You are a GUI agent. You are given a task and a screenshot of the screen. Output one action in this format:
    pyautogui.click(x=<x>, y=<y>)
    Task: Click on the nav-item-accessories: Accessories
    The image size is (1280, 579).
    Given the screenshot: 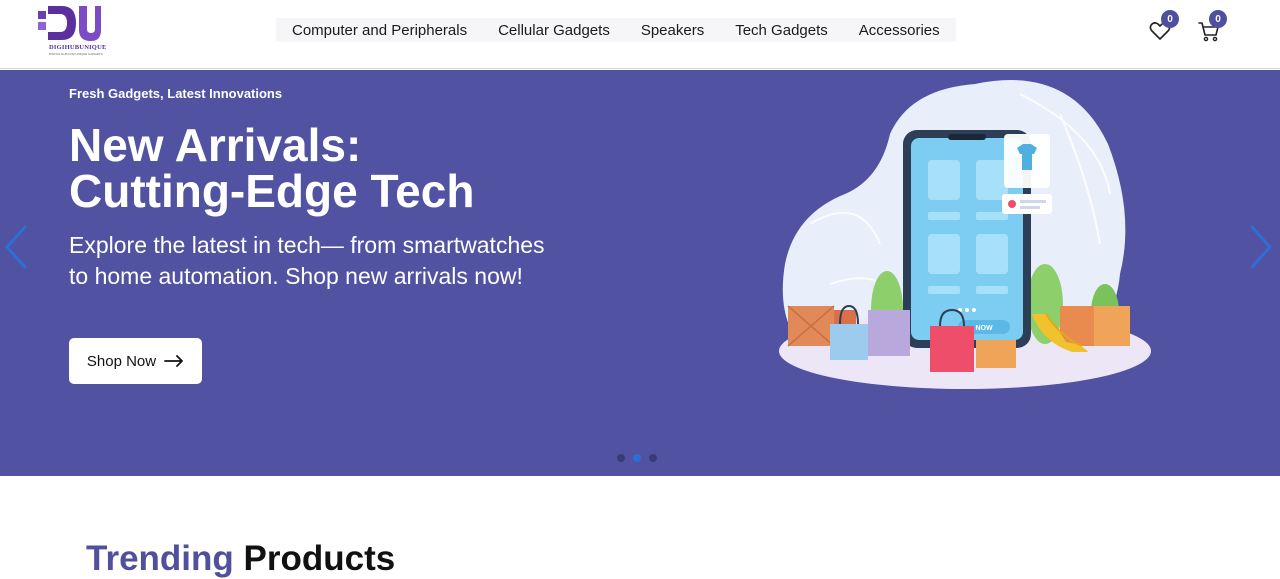 What is the action you would take?
    pyautogui.click(x=899, y=30)
    